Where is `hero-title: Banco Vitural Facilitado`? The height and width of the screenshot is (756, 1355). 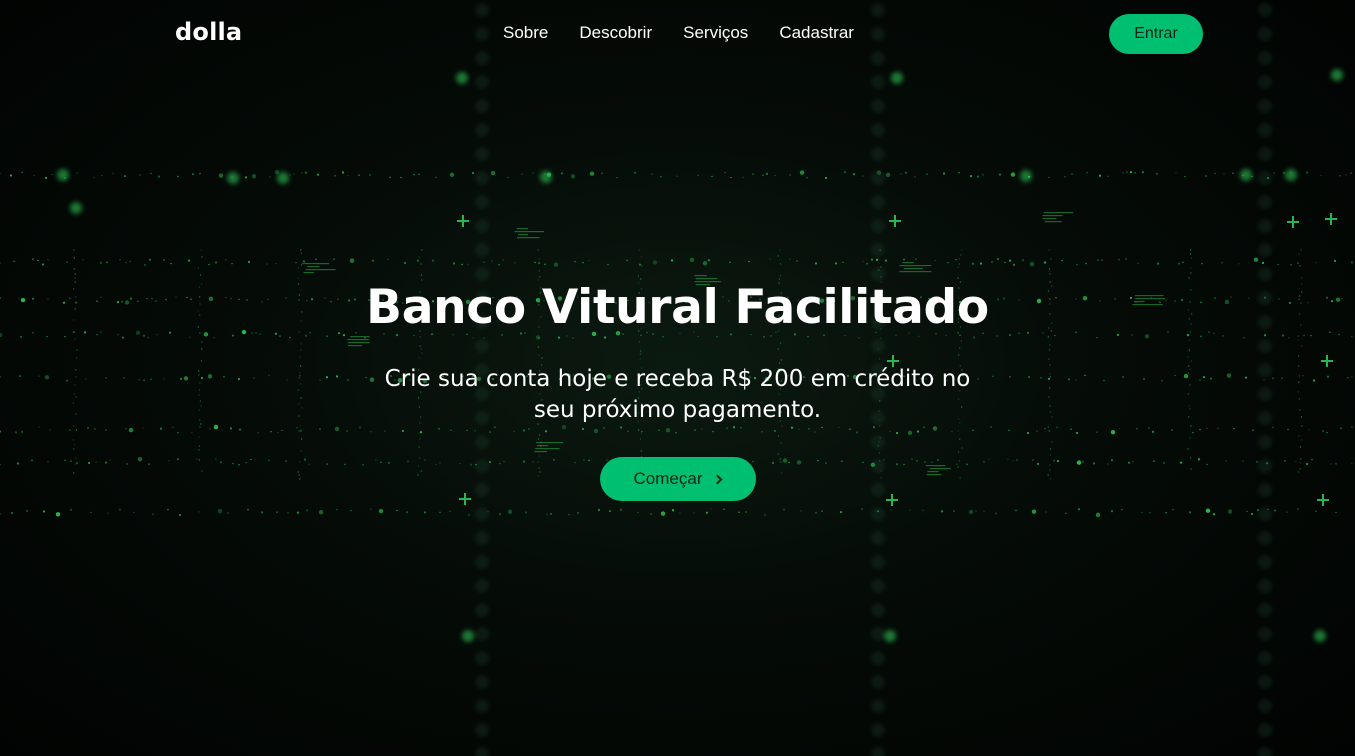
hero-title: Banco Vitural Facilitado is located at coordinates (677, 307).